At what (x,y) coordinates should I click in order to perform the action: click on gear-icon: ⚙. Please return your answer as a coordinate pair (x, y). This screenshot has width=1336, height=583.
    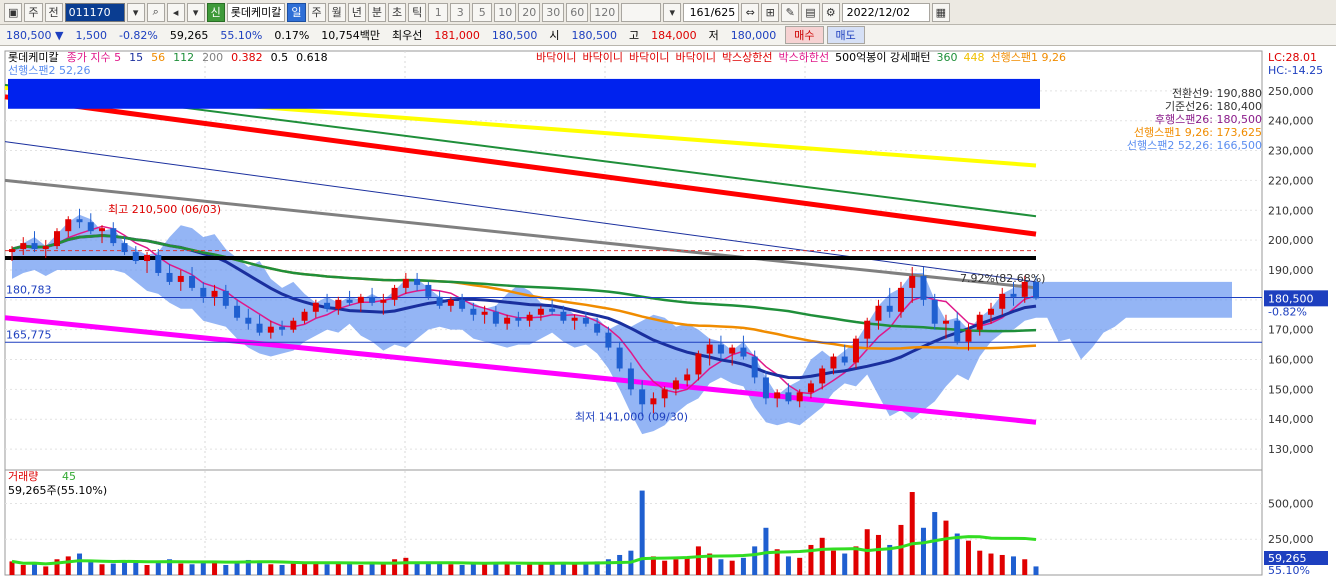
    Looking at the image, I should click on (830, 12).